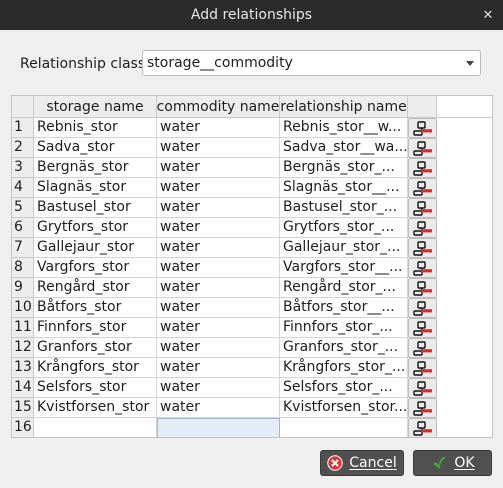 The image size is (503, 488). I want to click on cell-storage-name: Rebnis_stor, so click(95, 128).